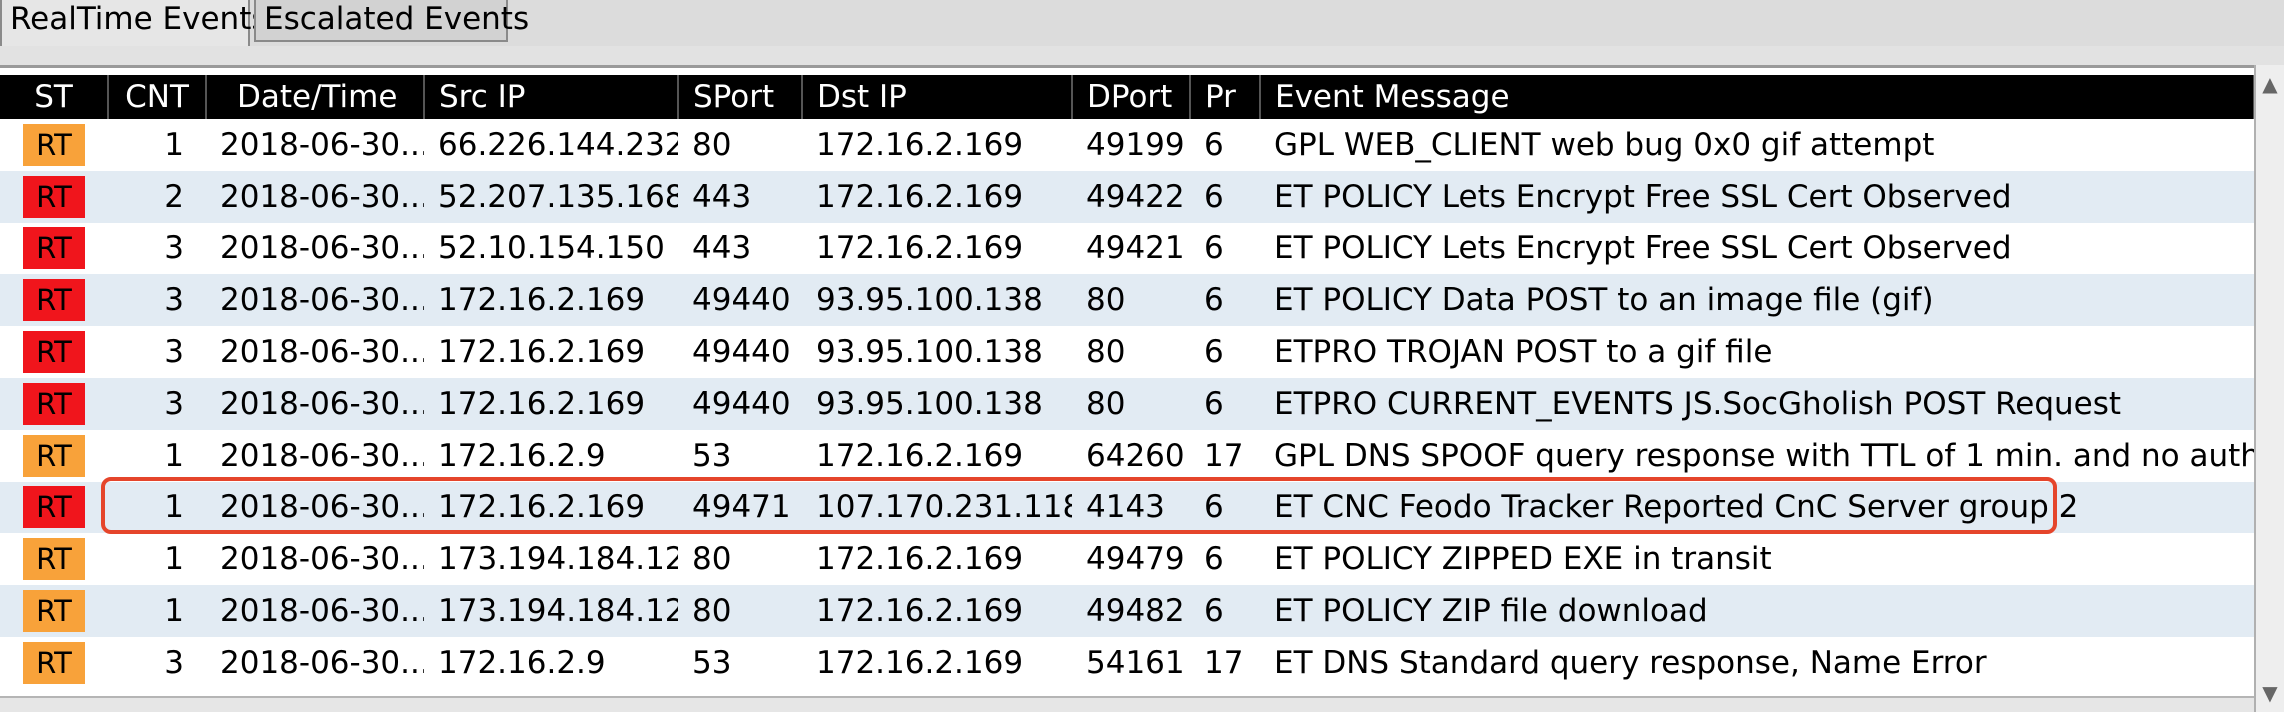  Describe the element at coordinates (1131, 196) in the screenshot. I see `dport-cell: 49422` at that location.